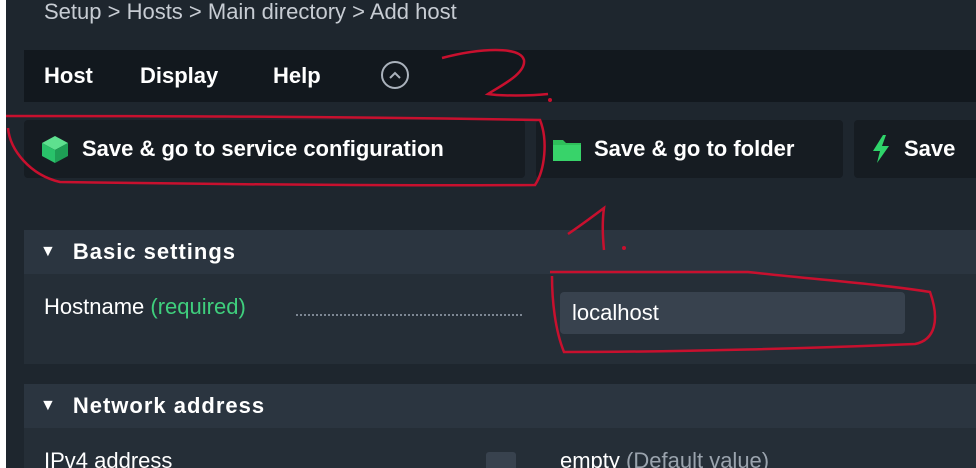 Image resolution: width=976 pixels, height=468 pixels. I want to click on hostname-label-text: Hostname, so click(94, 306).